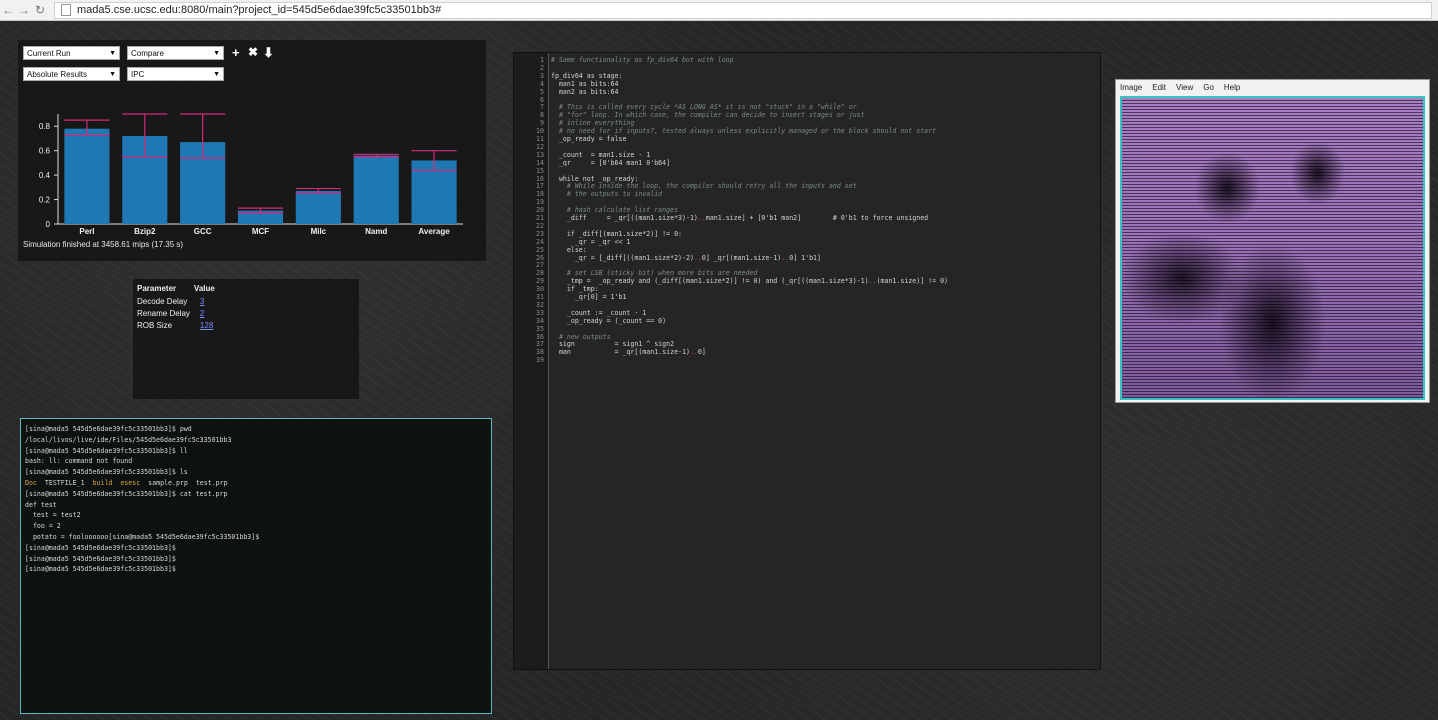 The image size is (1438, 720). What do you see at coordinates (41, 504) in the screenshot?
I see `terminal-line: def test` at bounding box center [41, 504].